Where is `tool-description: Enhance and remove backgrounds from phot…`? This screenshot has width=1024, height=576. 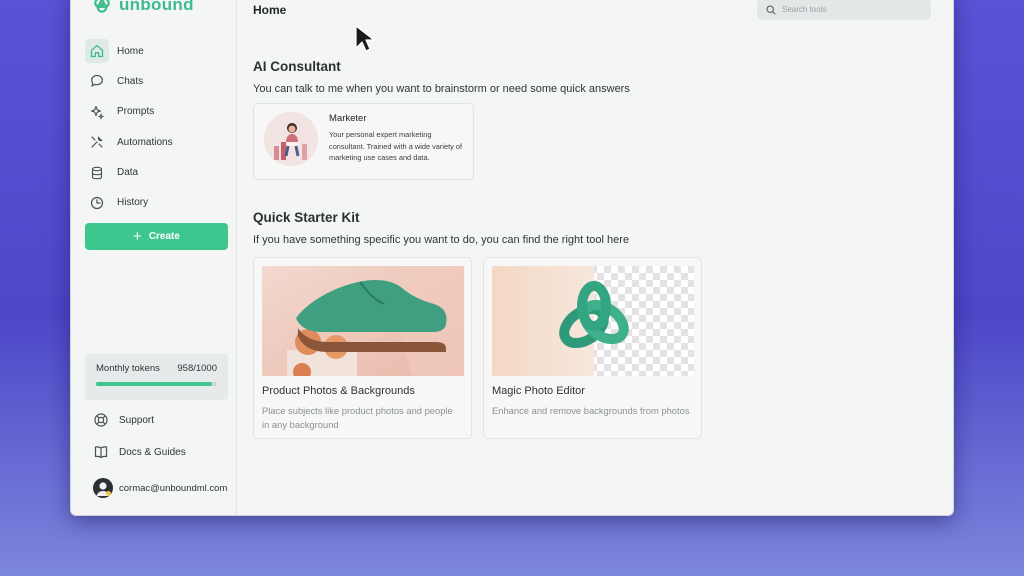 tool-description: Enhance and remove backgrounds from phot… is located at coordinates (591, 410).